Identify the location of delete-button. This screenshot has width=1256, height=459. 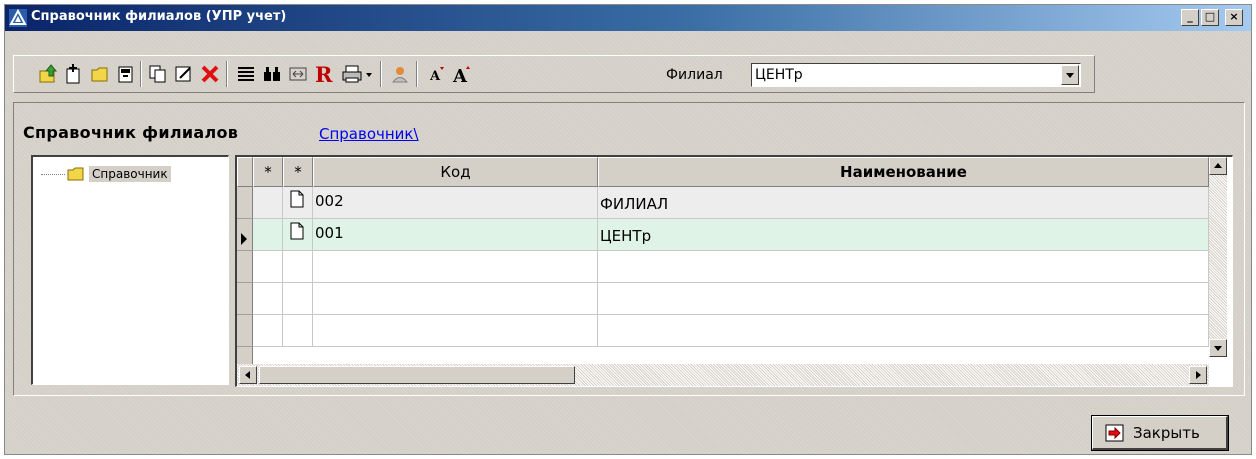
(210, 74).